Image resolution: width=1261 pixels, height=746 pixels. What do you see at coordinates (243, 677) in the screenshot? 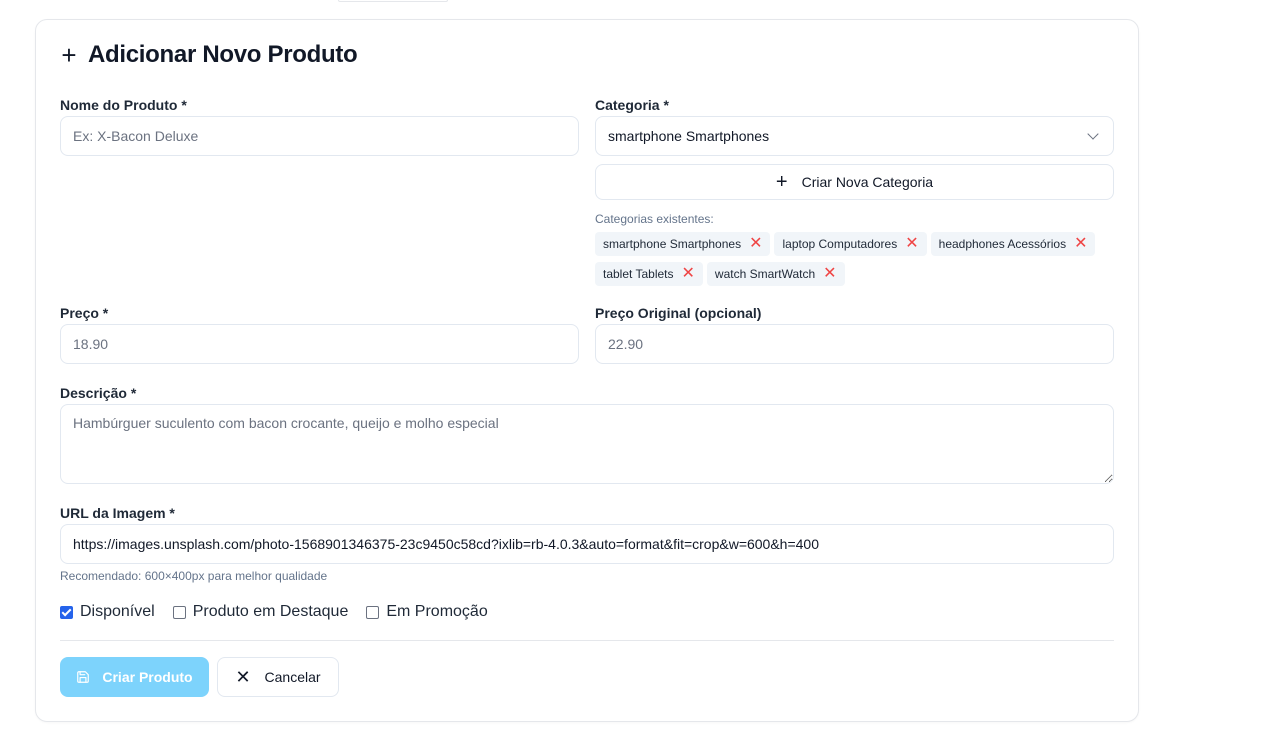
I see `close-icon: ✕` at bounding box center [243, 677].